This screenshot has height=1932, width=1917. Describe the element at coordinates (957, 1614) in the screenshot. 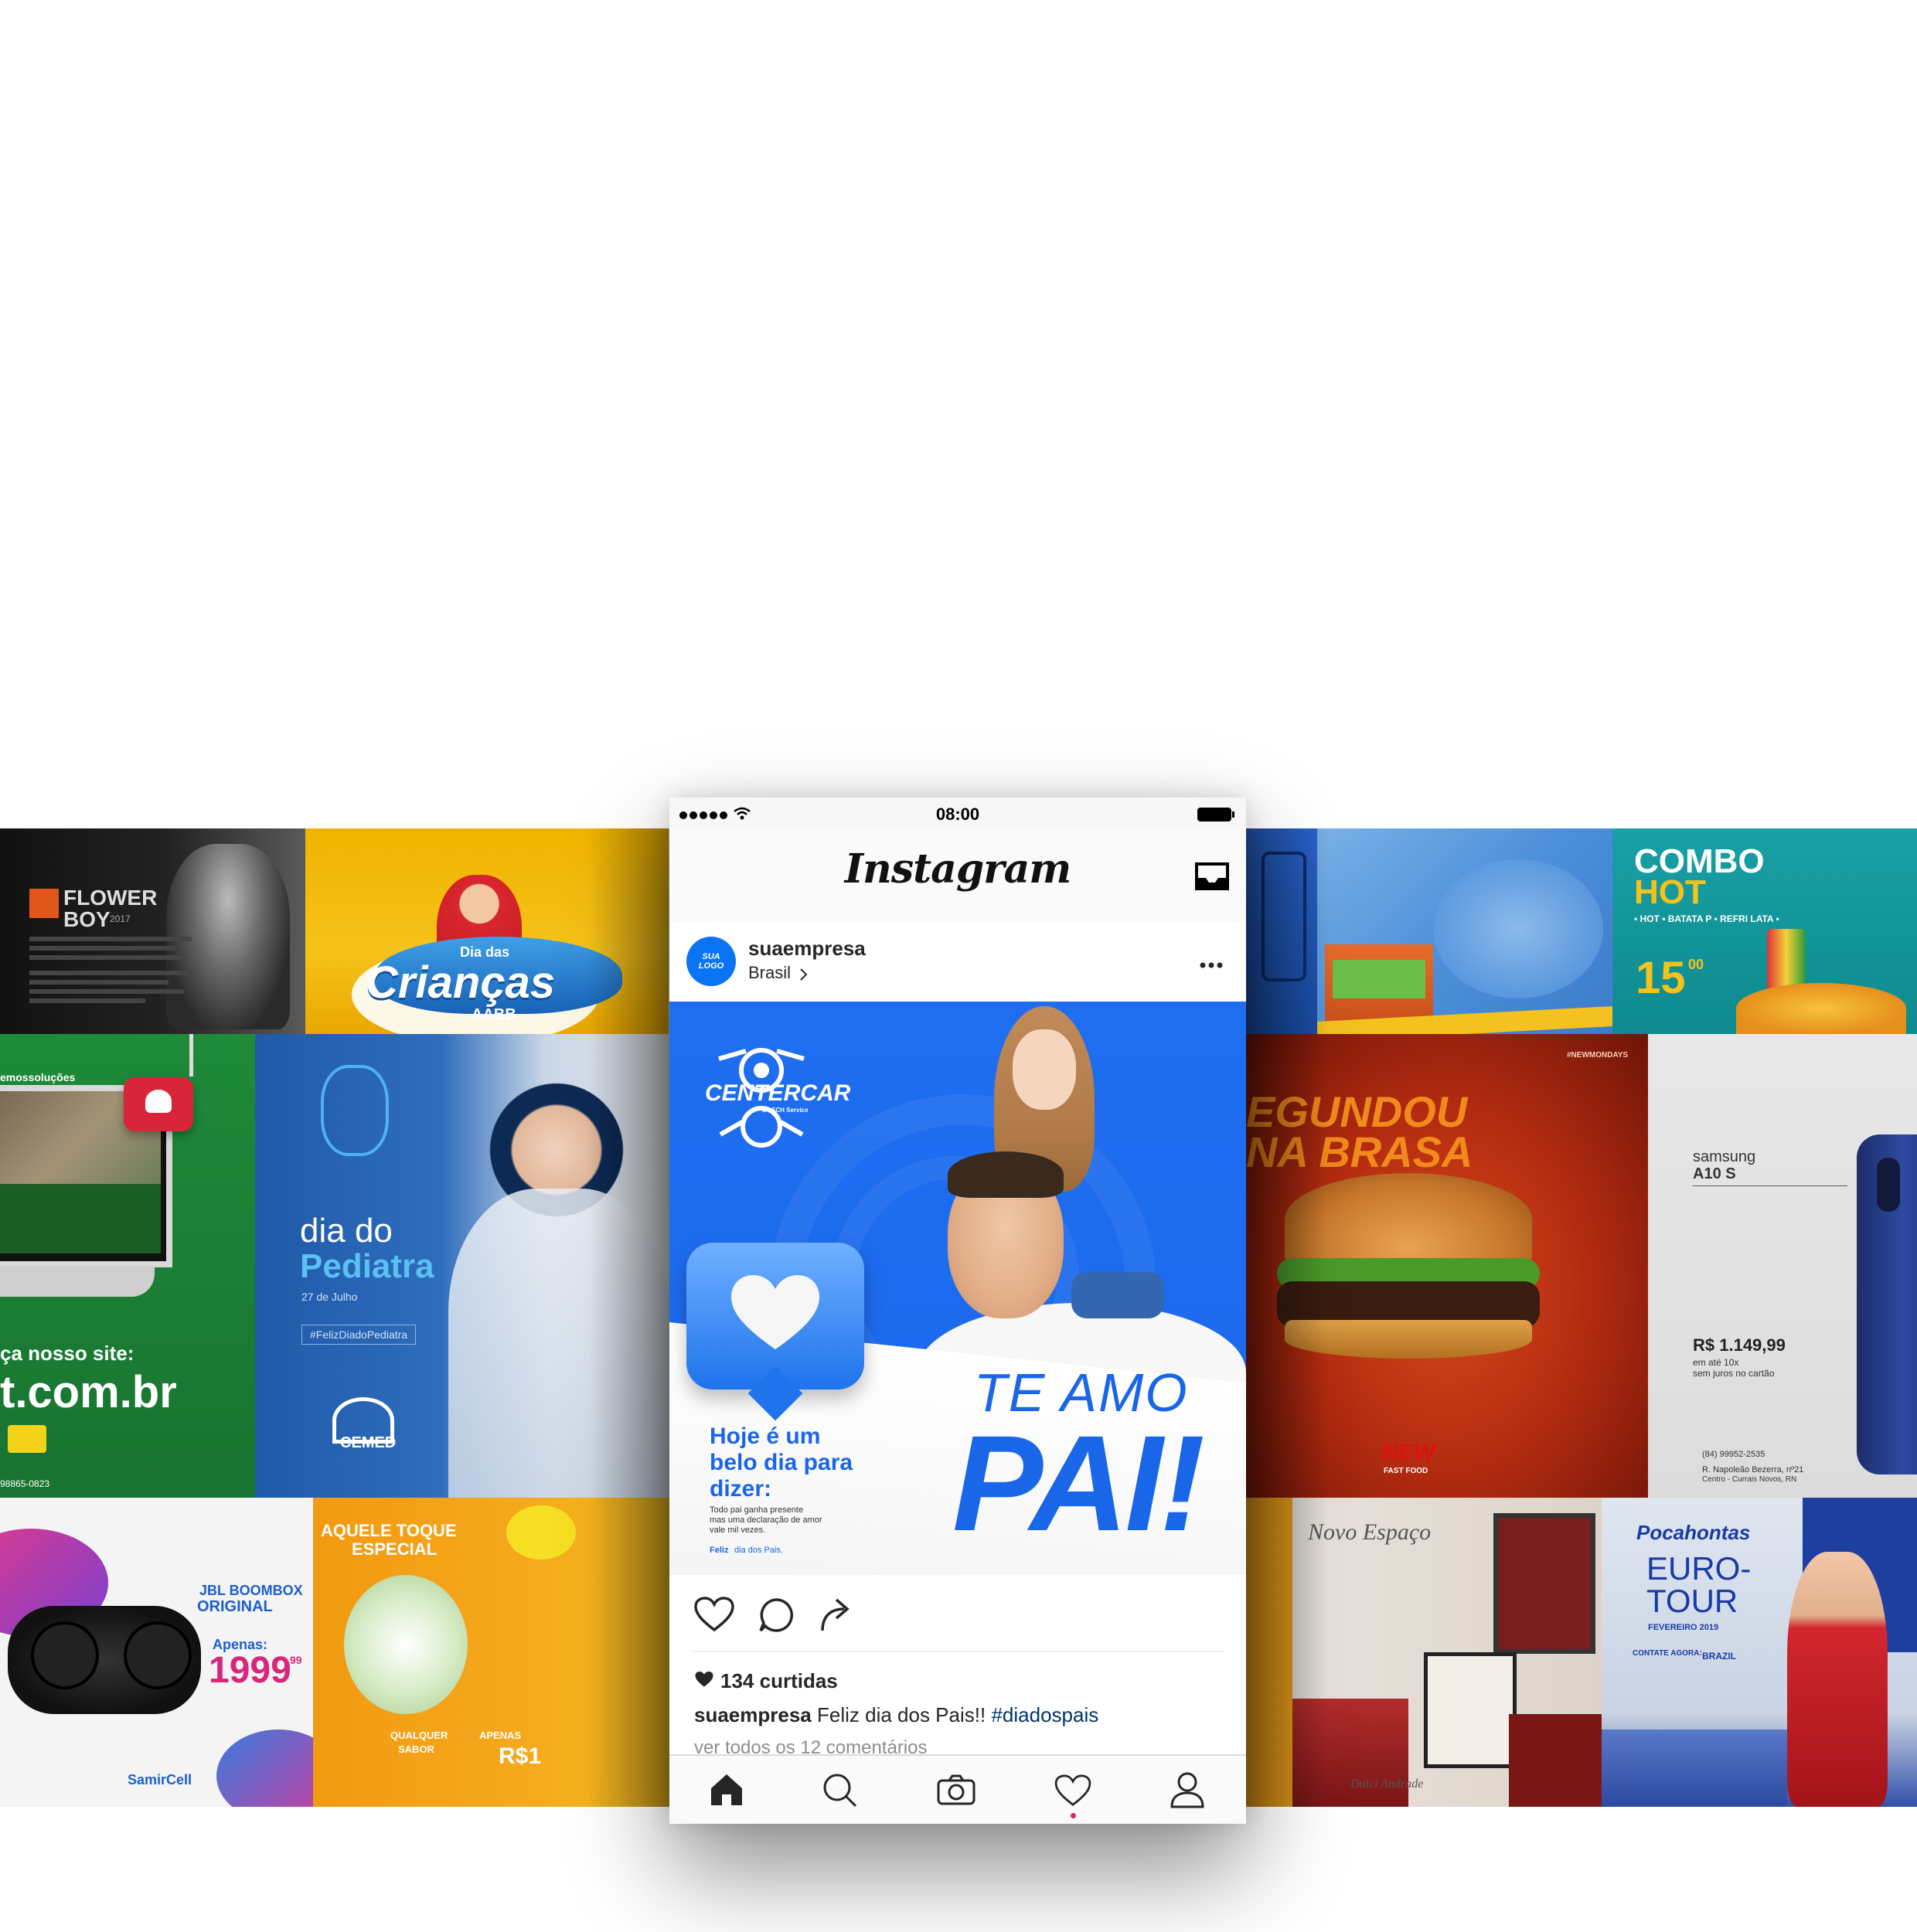

I see `post-actions` at that location.